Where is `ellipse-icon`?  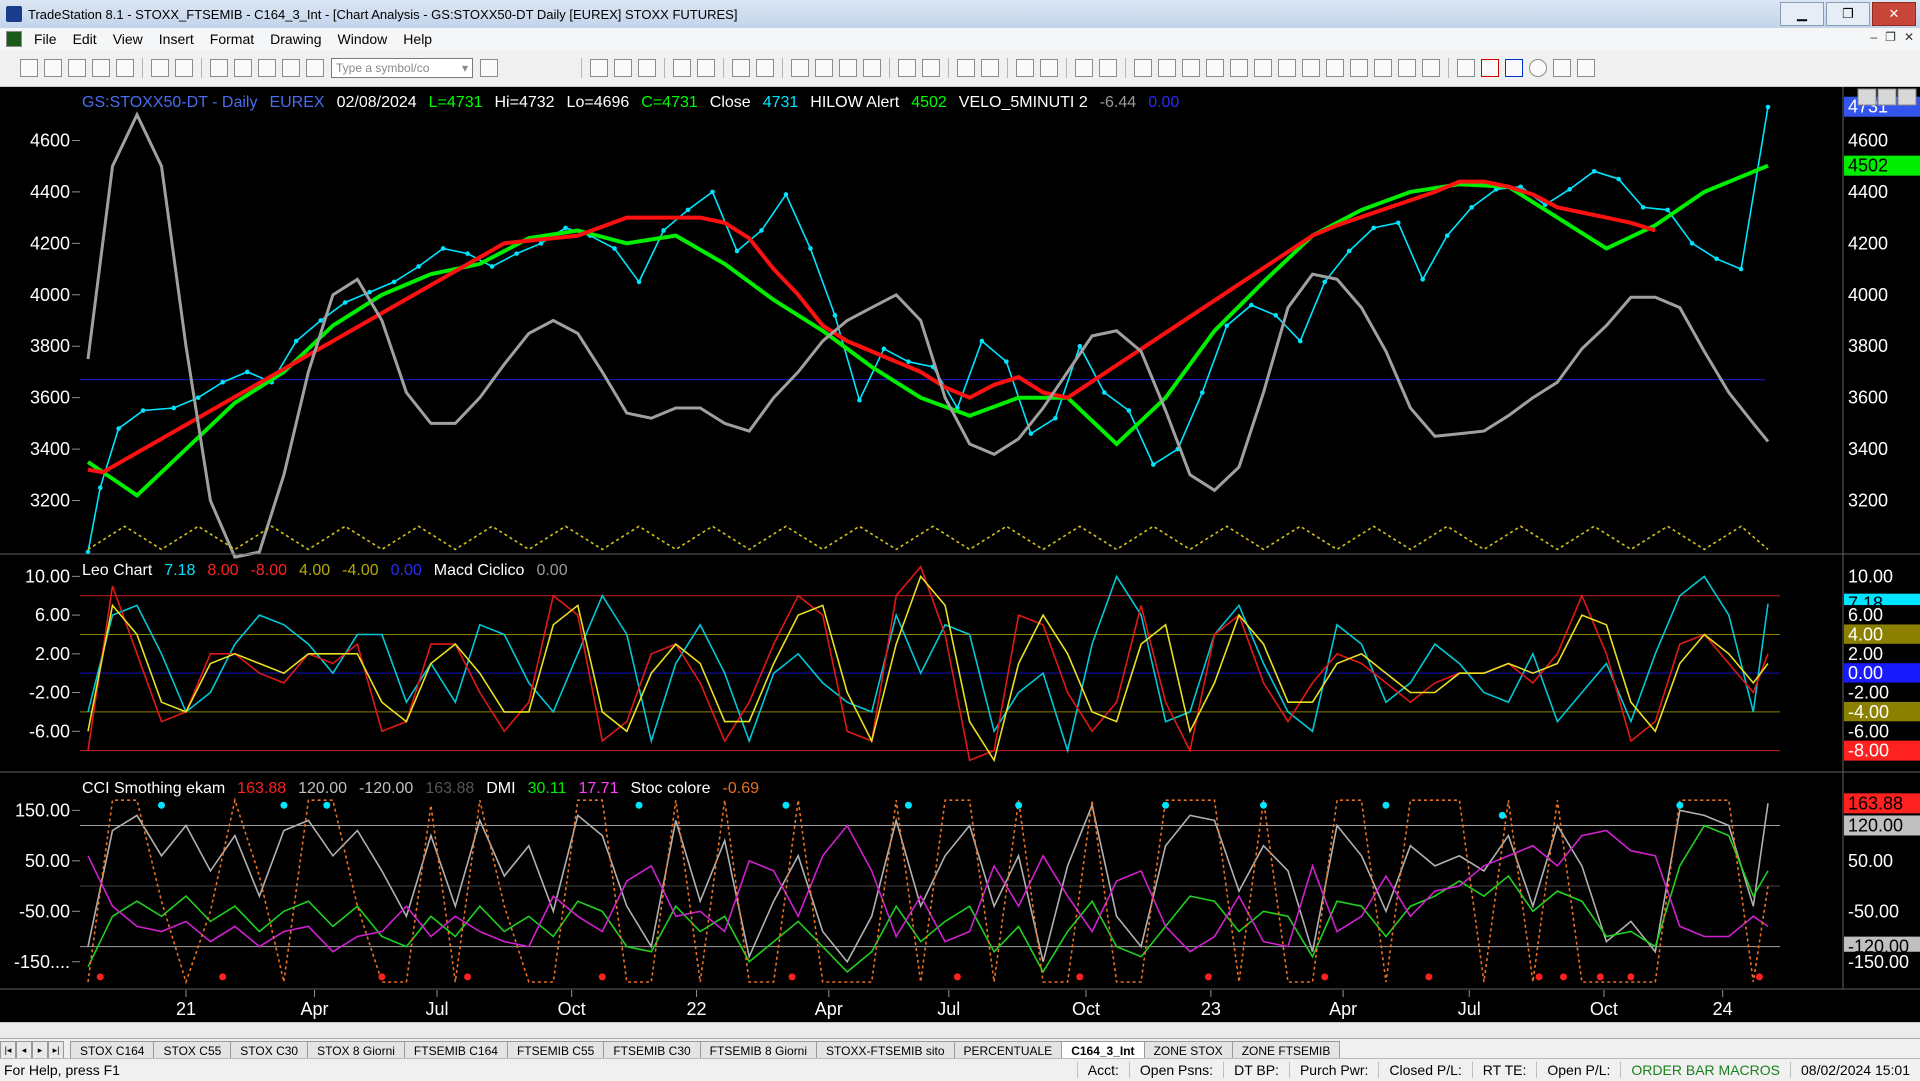 ellipse-icon is located at coordinates (1538, 68).